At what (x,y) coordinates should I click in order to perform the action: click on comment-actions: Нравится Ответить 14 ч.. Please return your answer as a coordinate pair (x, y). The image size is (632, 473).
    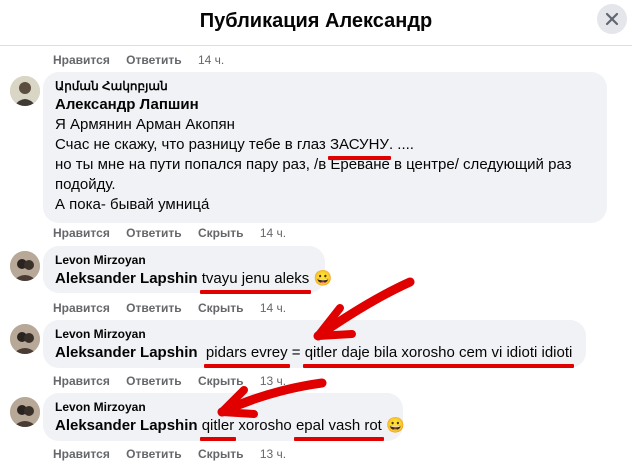
    Looking at the image, I should click on (145, 60).